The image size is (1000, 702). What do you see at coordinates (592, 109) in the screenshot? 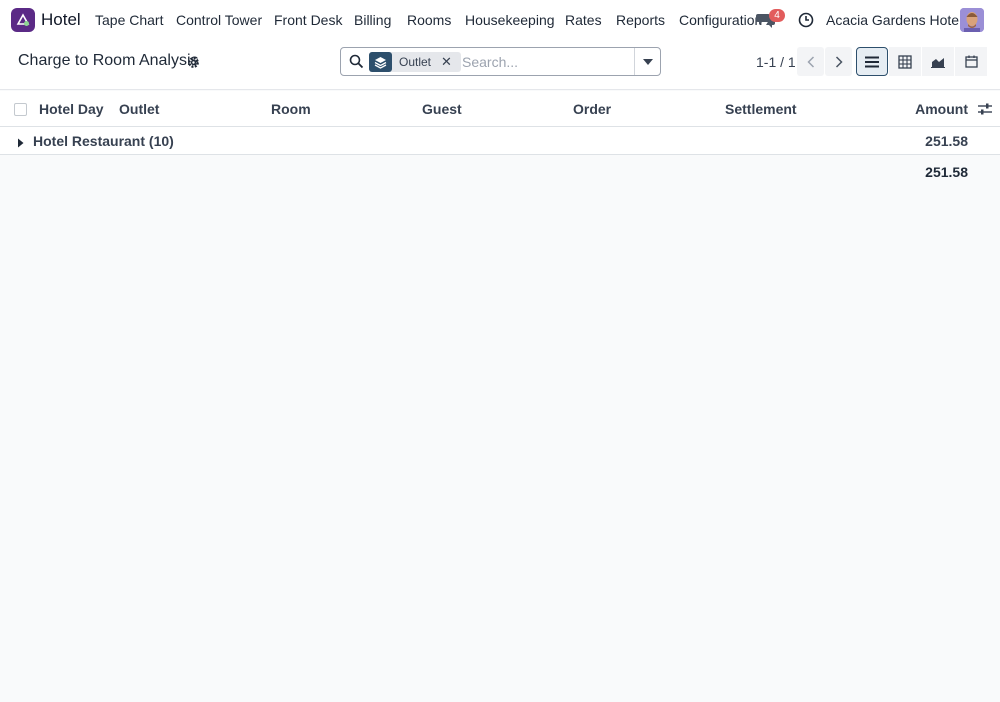
I see `column-header-order: Order` at bounding box center [592, 109].